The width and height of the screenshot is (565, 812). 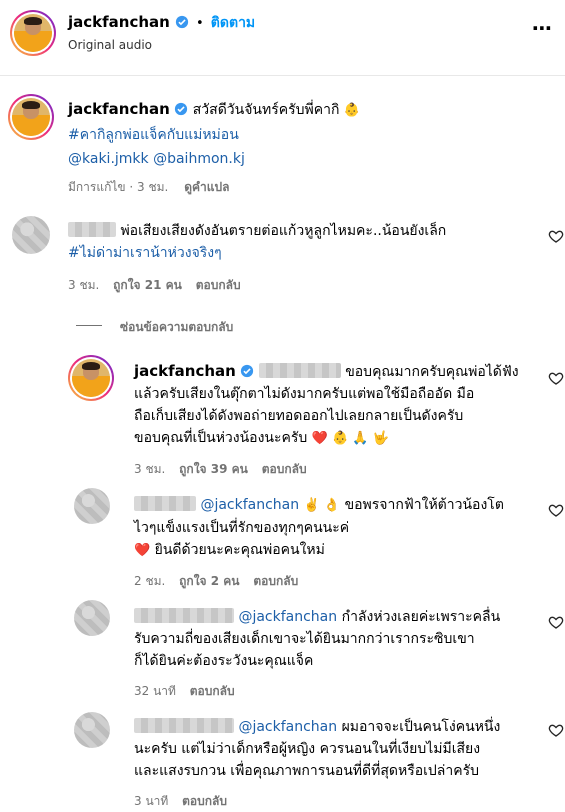 What do you see at coordinates (233, 23) in the screenshot?
I see `follow-button: ติดตาม` at bounding box center [233, 23].